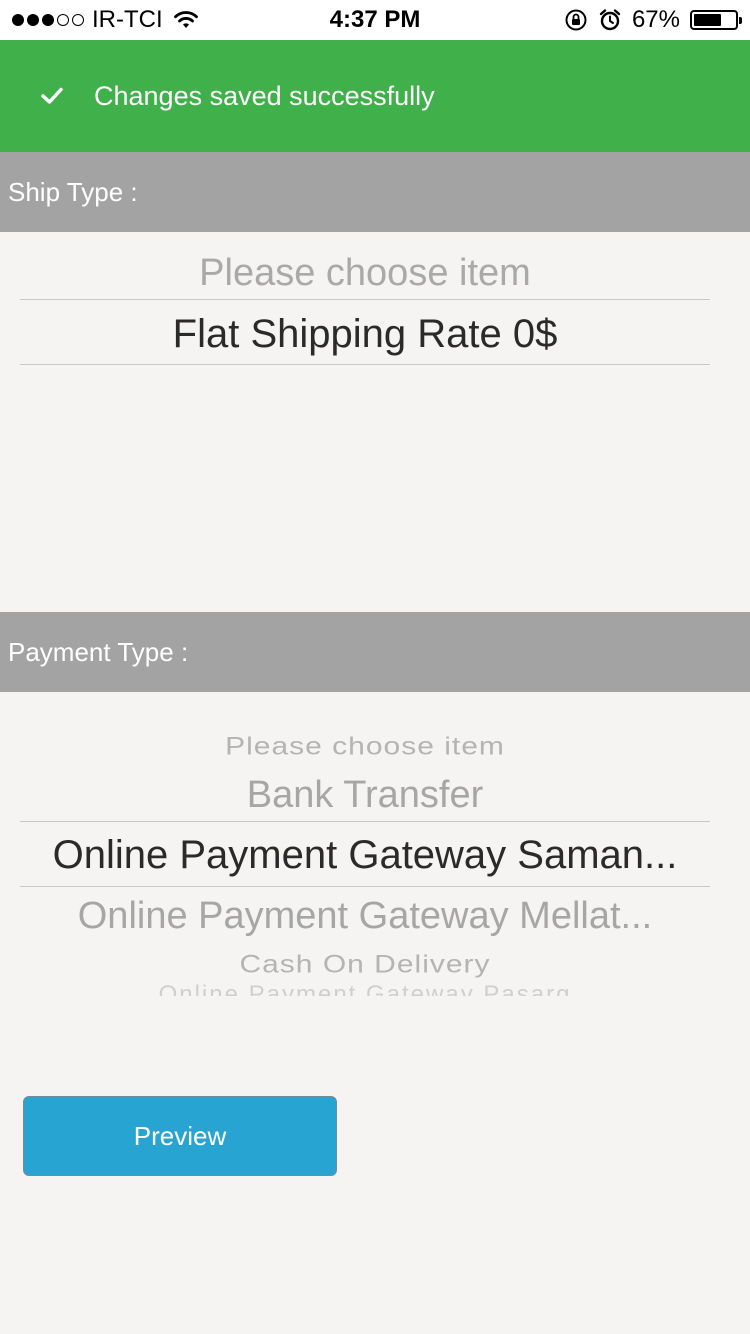  I want to click on toast-message: Changes saved successfully, so click(264, 95).